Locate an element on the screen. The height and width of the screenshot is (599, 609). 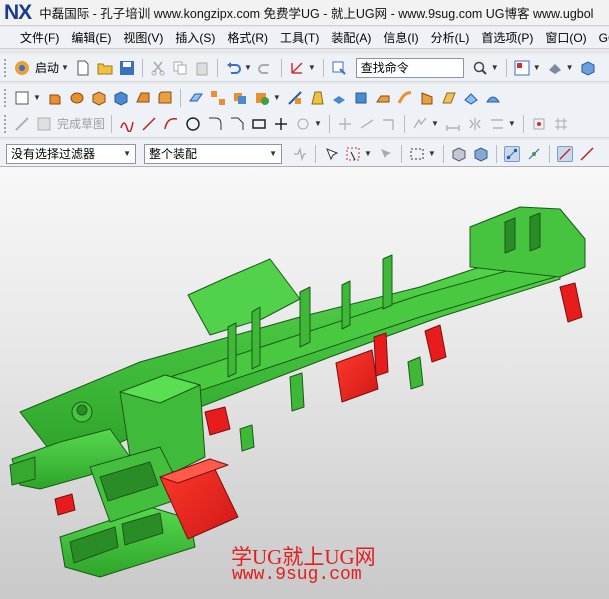
open-folder-icon is located at coordinates (105, 68).